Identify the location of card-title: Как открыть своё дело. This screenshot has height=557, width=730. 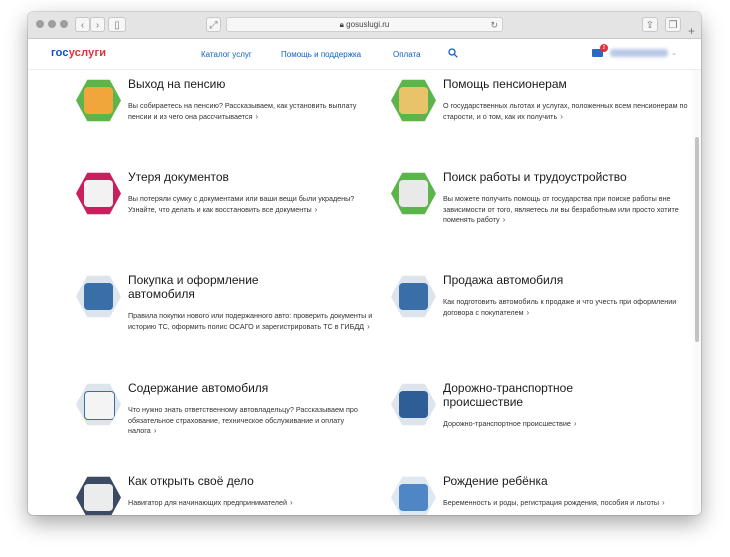
(248, 481).